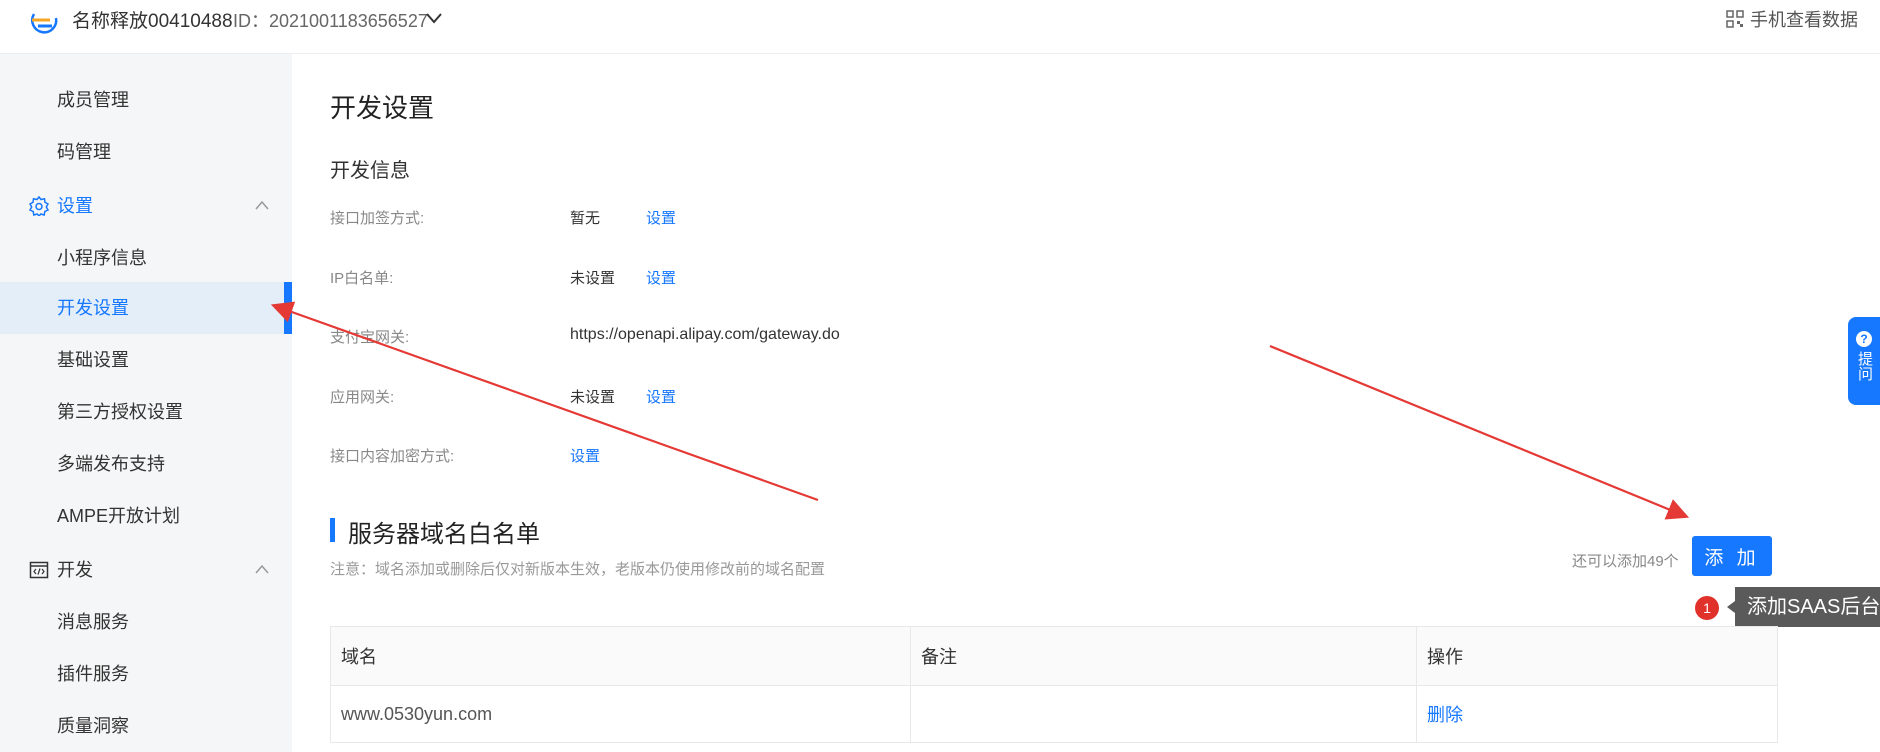 Image resolution: width=1880 pixels, height=752 pixels. I want to click on info-label: 应用网关:, so click(362, 397).